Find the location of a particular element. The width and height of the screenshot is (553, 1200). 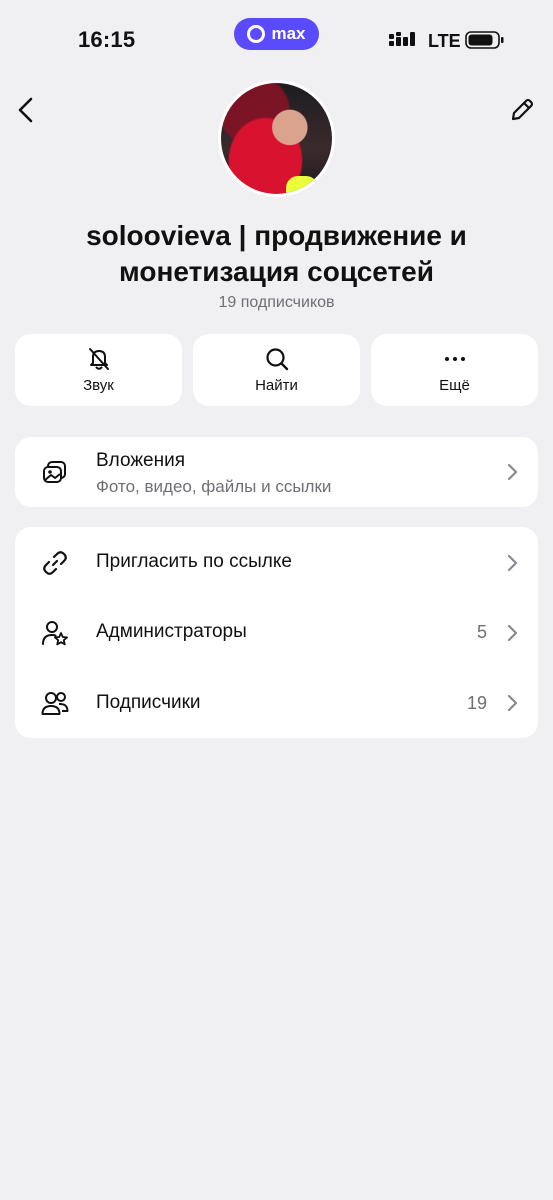

signal-icon is located at coordinates (402, 39).